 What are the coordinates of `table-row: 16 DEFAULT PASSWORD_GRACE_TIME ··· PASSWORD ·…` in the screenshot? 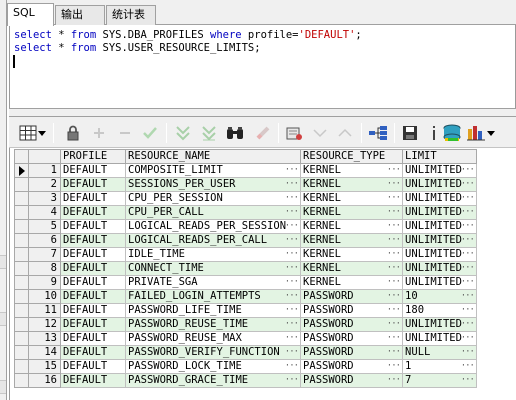 It's located at (245, 380).